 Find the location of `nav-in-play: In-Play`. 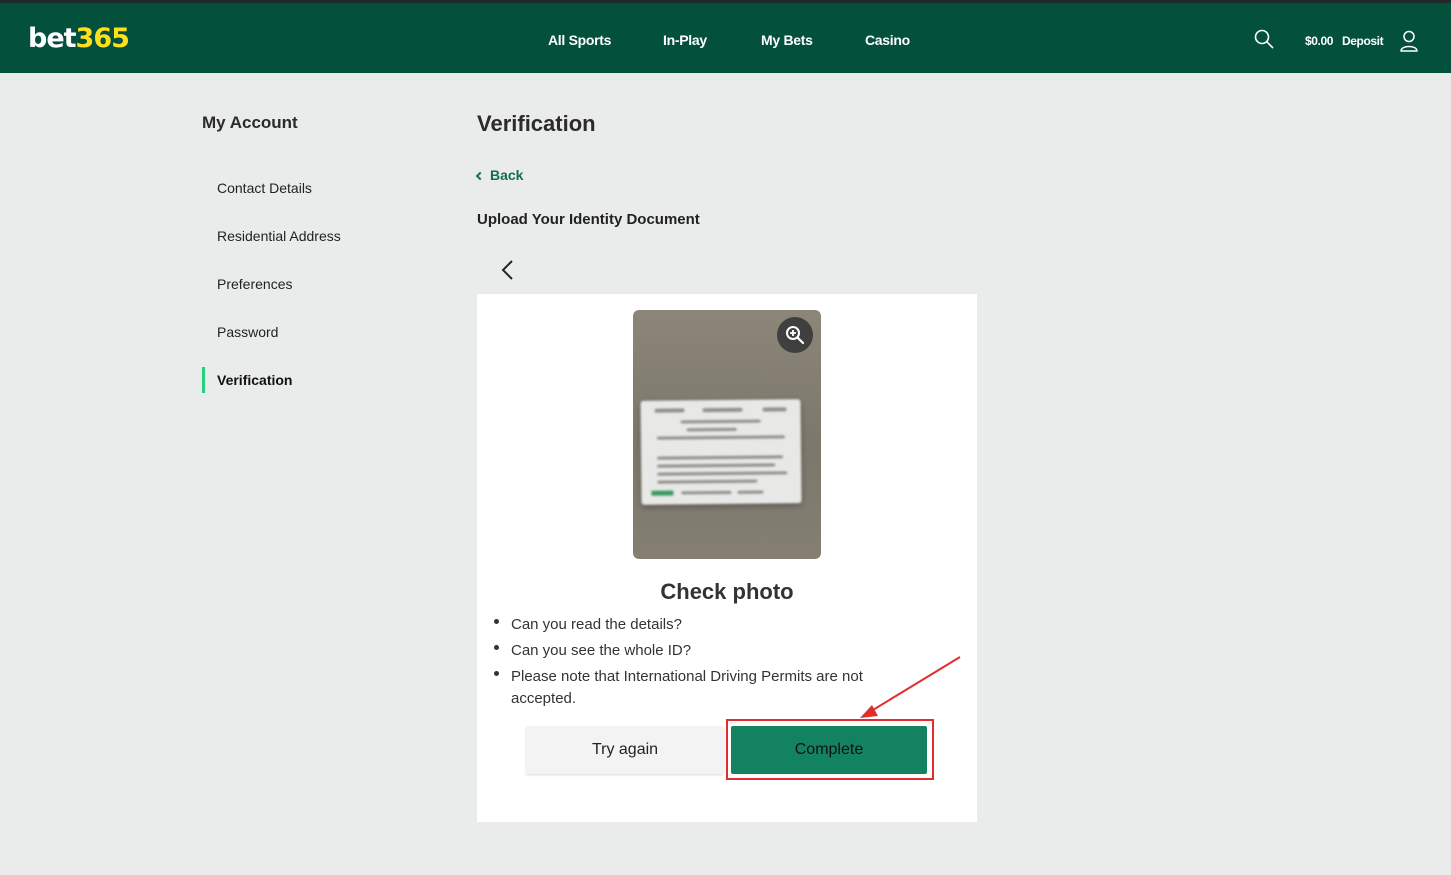

nav-in-play: In-Play is located at coordinates (685, 40).